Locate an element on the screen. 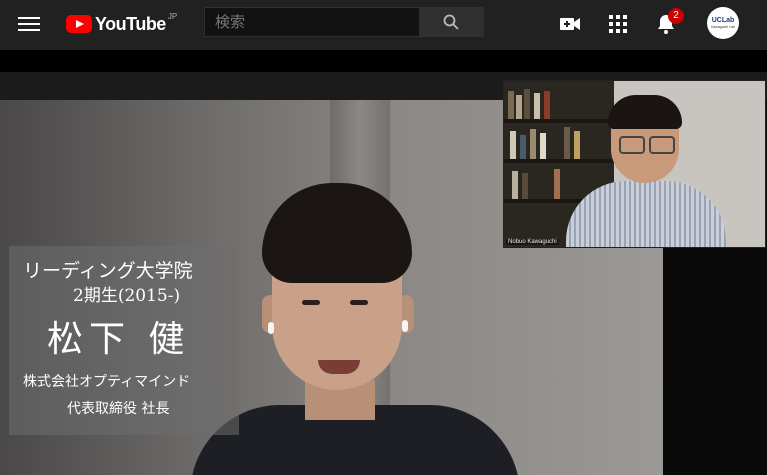 The width and height of the screenshot is (767, 475). region-code: JP is located at coordinates (172, 16).